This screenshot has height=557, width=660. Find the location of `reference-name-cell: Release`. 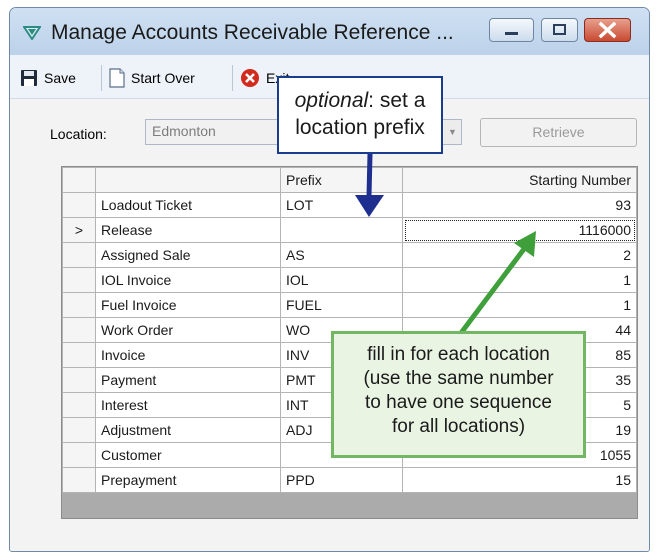

reference-name-cell: Release is located at coordinates (188, 230).